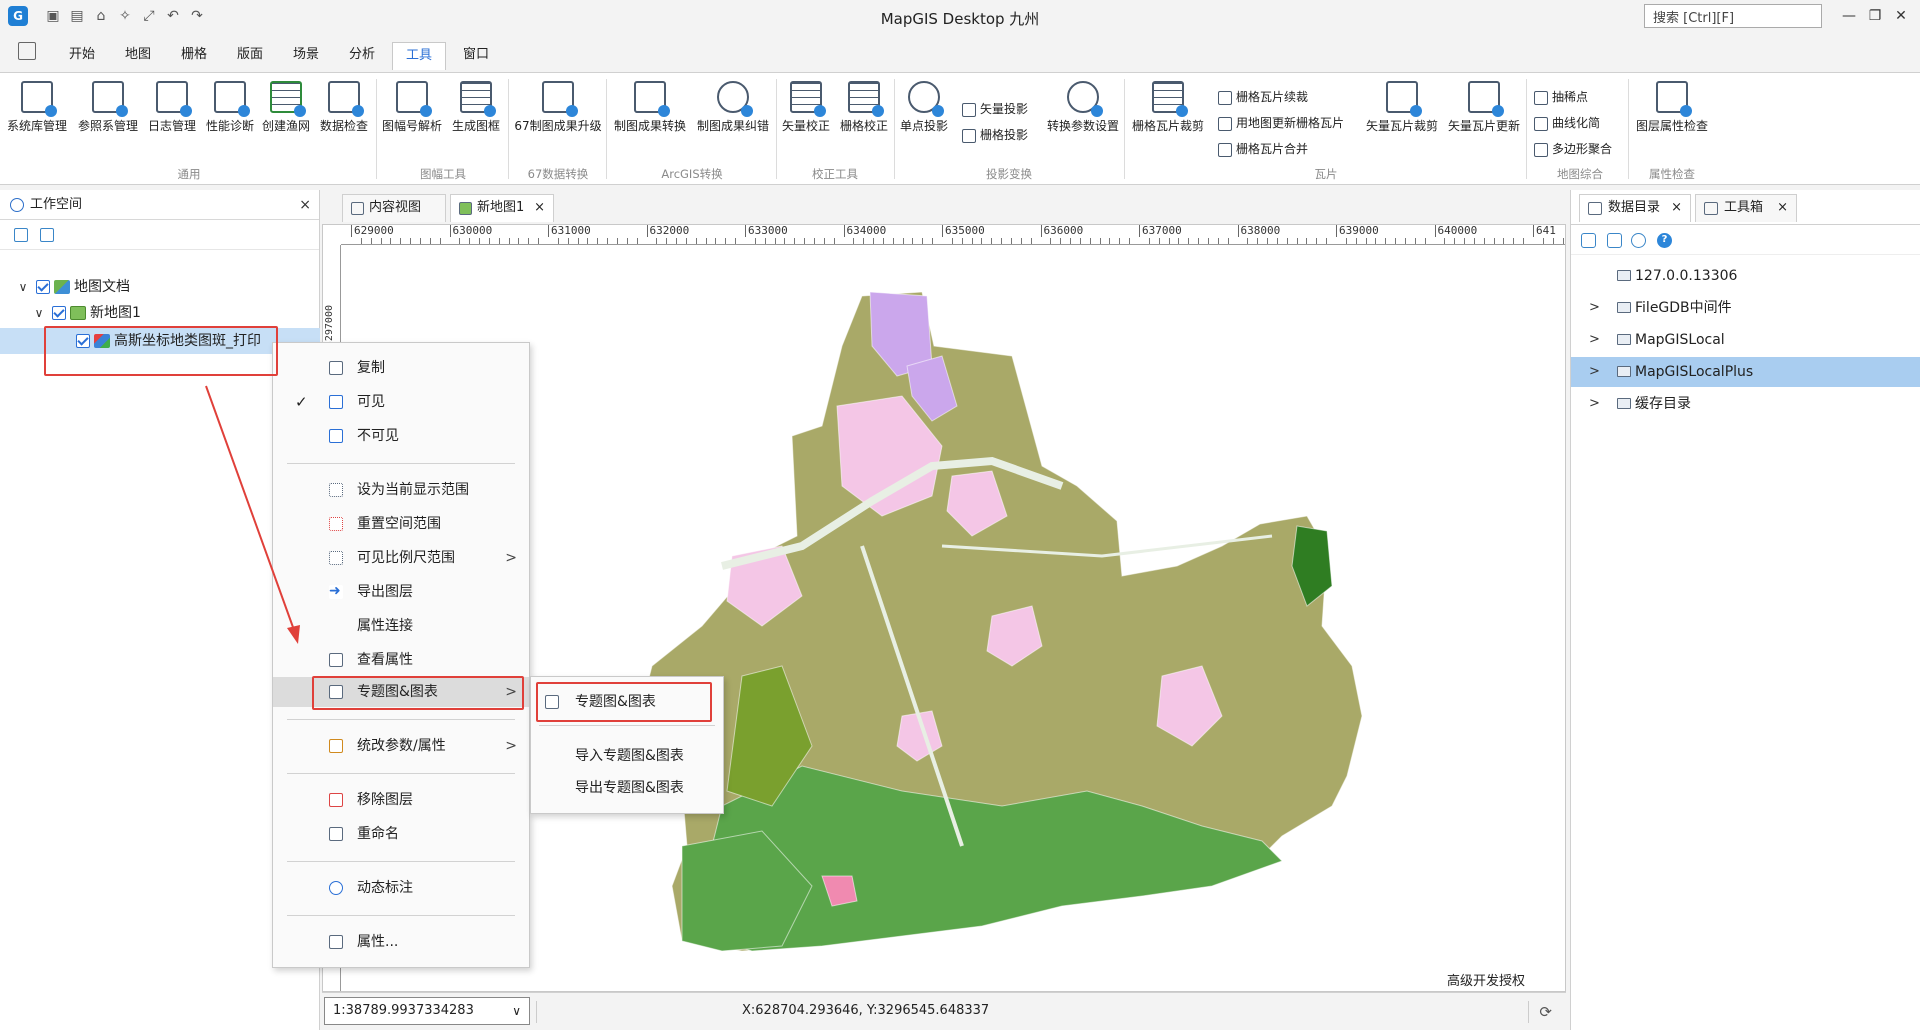  What do you see at coordinates (627, 756) in the screenshot?
I see `submenu-item-import: 导入专题图&图表` at bounding box center [627, 756].